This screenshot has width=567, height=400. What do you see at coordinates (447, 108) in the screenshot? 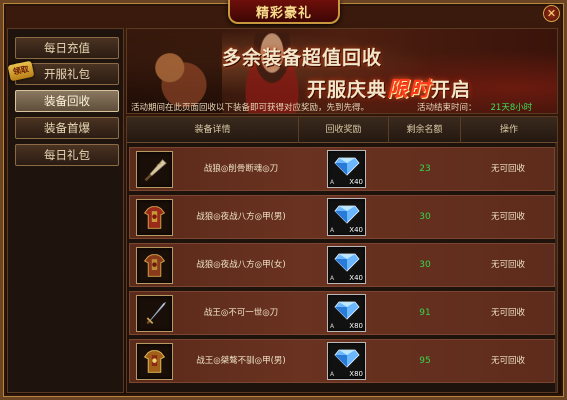
I see `end-time-label: 活动结束时间：` at bounding box center [447, 108].